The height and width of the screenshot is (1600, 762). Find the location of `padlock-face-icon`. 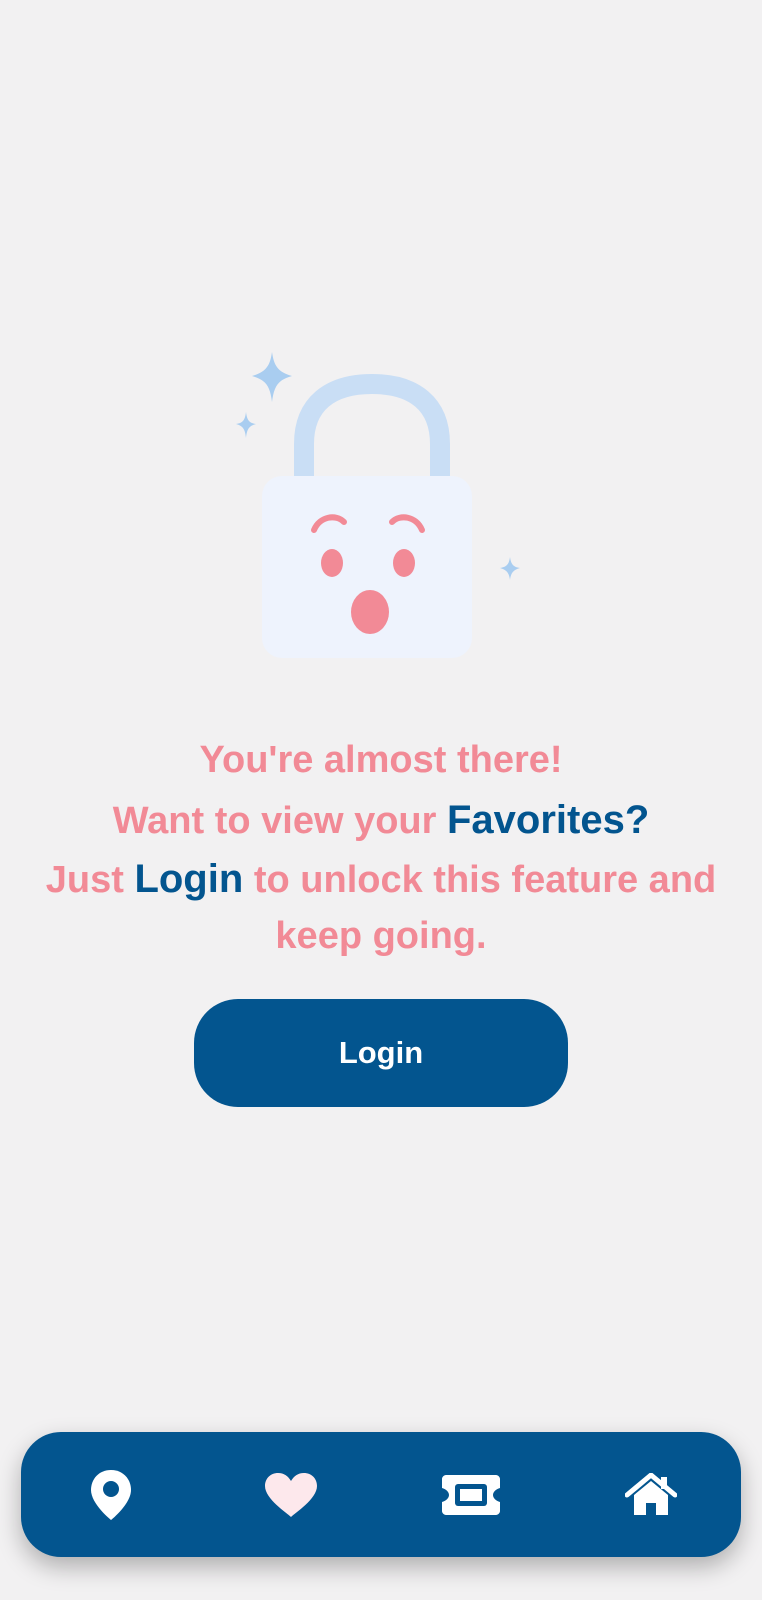

padlock-face-icon is located at coordinates (378, 505).